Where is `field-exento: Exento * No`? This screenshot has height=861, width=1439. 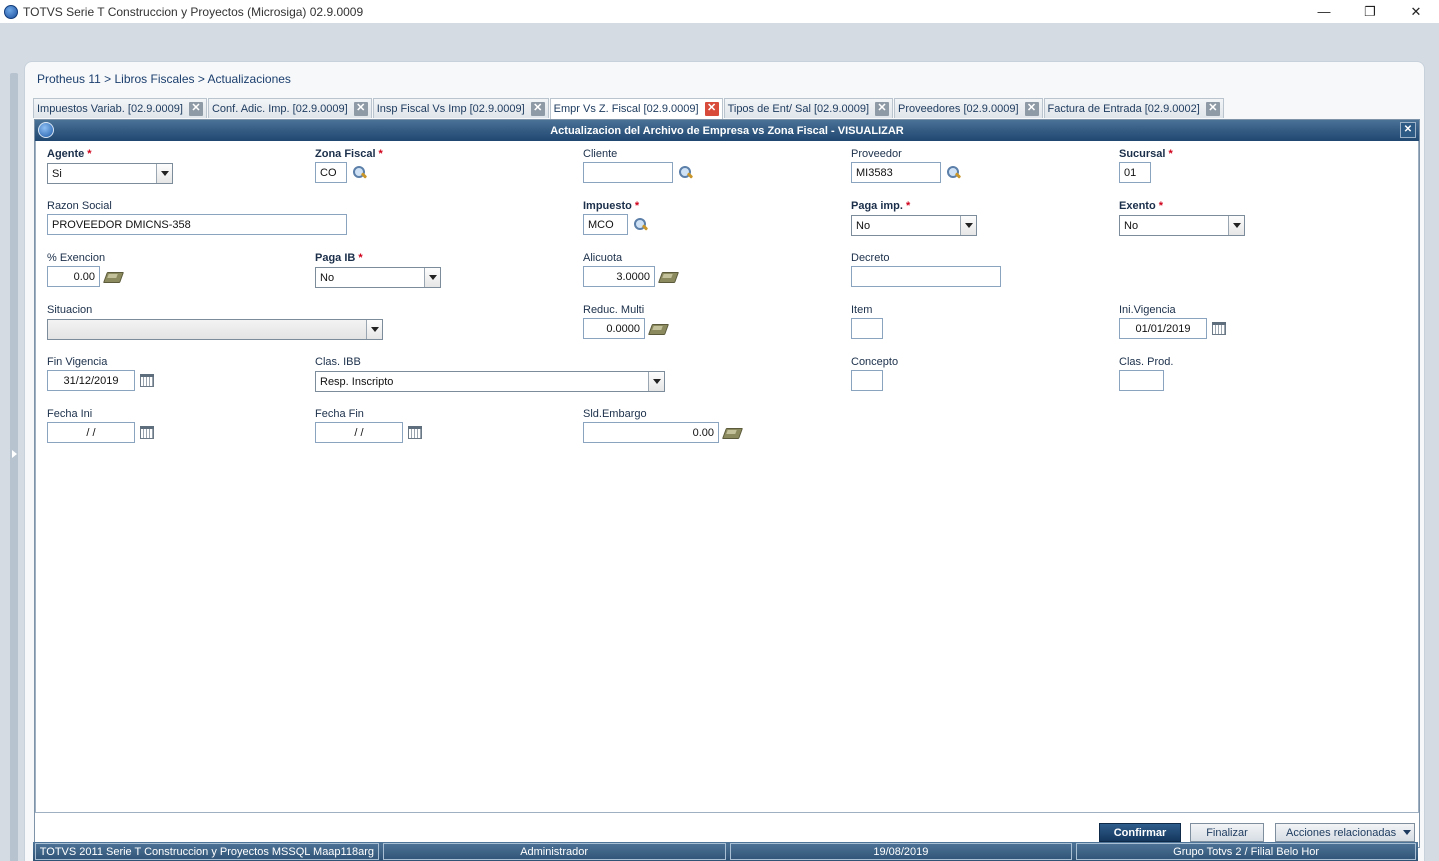 field-exento: Exento * No is located at coordinates (1182, 218).